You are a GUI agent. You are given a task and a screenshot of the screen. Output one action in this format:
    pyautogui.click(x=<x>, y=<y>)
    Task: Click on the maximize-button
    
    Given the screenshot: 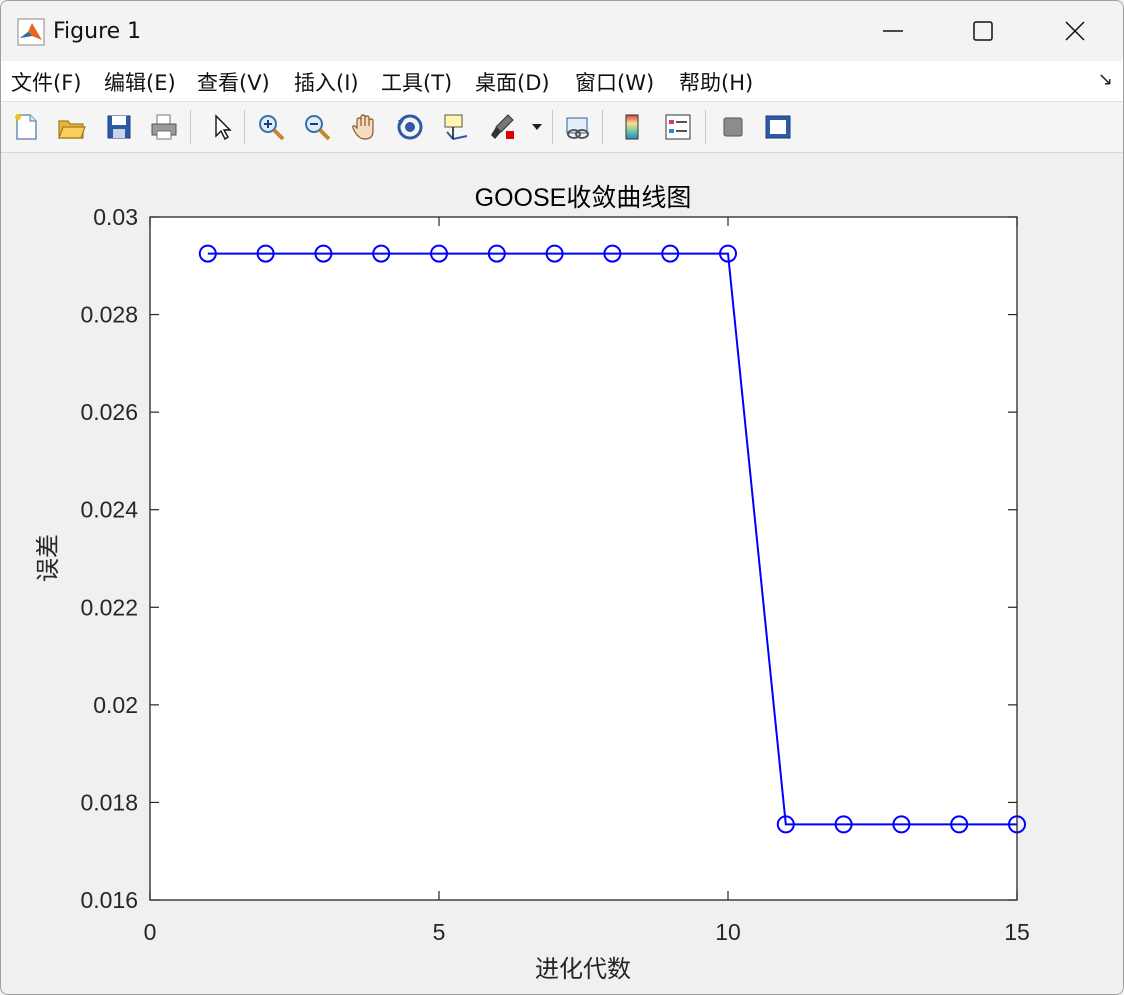 What is the action you would take?
    pyautogui.click(x=983, y=31)
    